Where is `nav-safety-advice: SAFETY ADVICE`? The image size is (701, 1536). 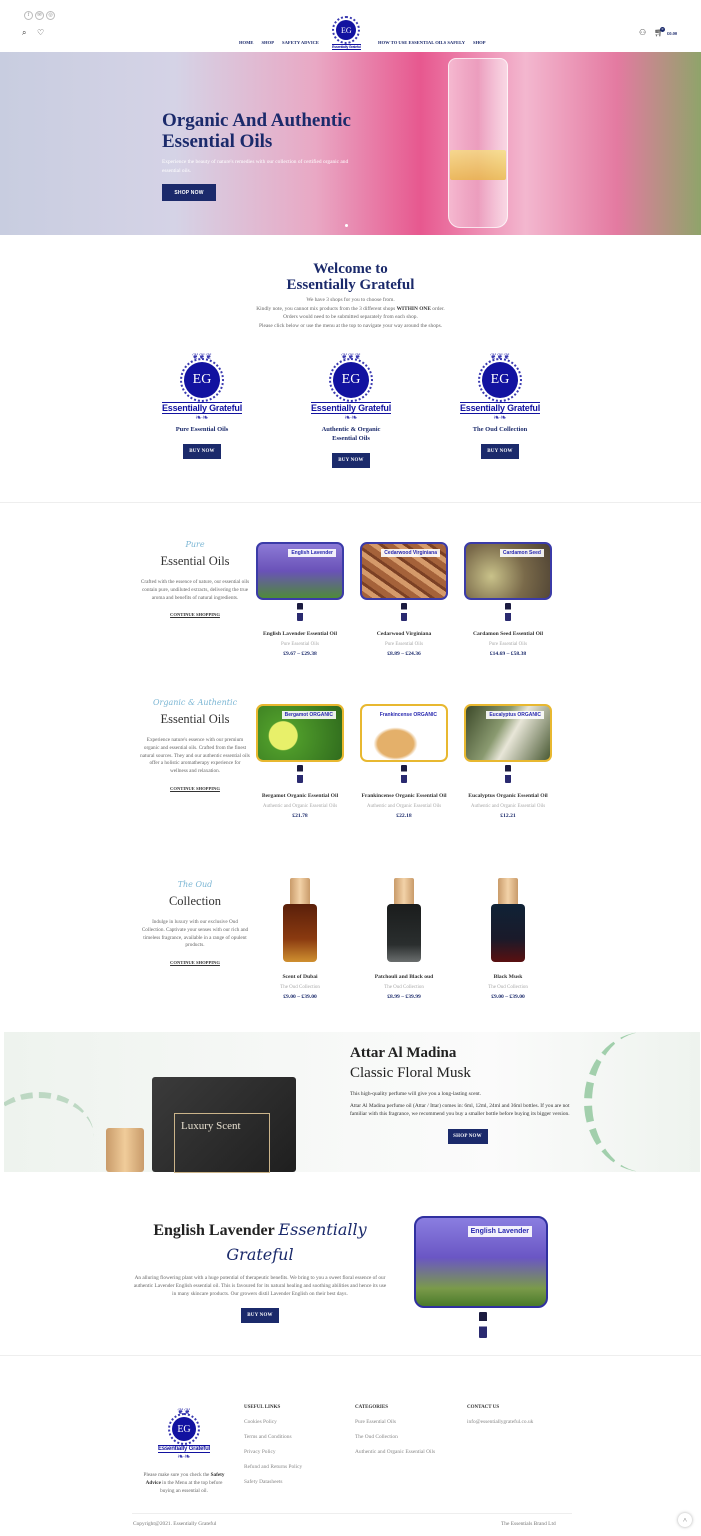 nav-safety-advice: SAFETY ADVICE is located at coordinates (300, 42).